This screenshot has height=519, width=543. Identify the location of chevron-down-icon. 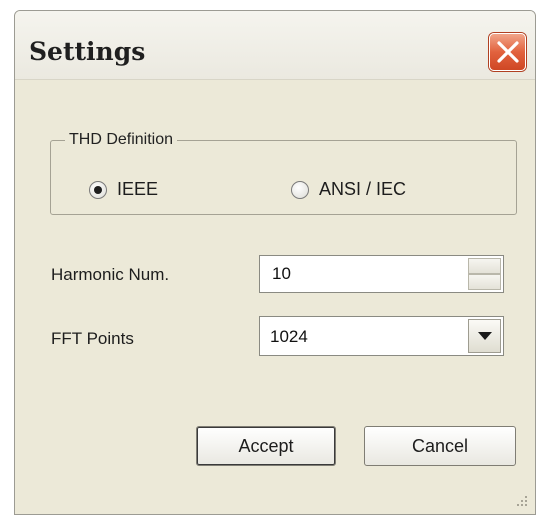
(485, 336).